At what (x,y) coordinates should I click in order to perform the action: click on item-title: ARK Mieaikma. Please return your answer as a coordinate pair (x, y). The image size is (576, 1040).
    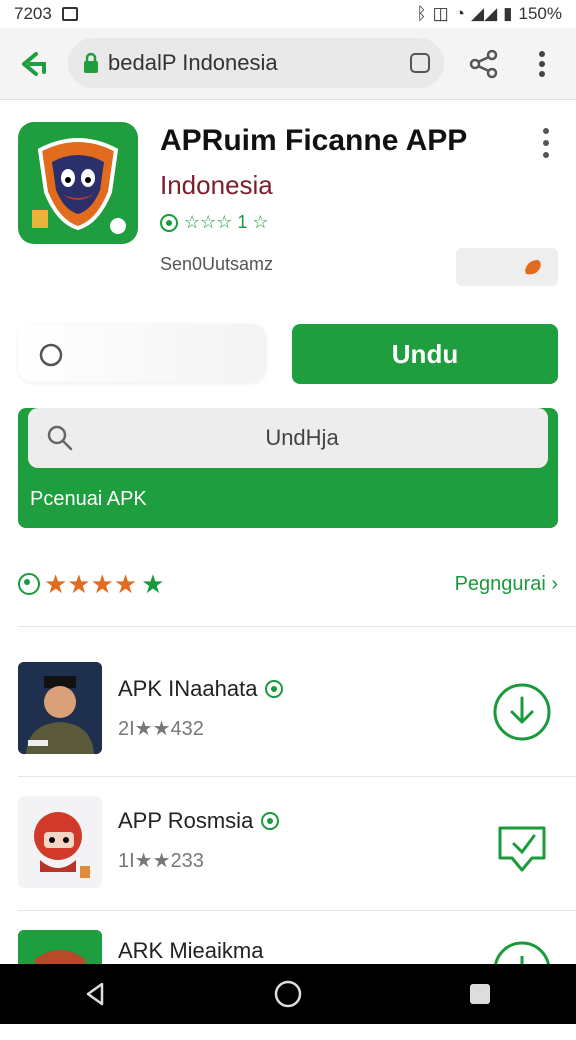
    Looking at the image, I should click on (191, 950).